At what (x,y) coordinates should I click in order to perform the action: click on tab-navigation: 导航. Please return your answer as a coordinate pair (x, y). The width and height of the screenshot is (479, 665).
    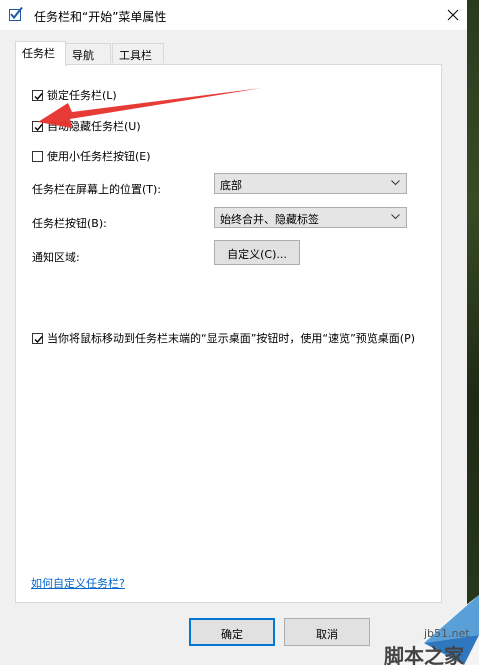
    Looking at the image, I should click on (88, 53).